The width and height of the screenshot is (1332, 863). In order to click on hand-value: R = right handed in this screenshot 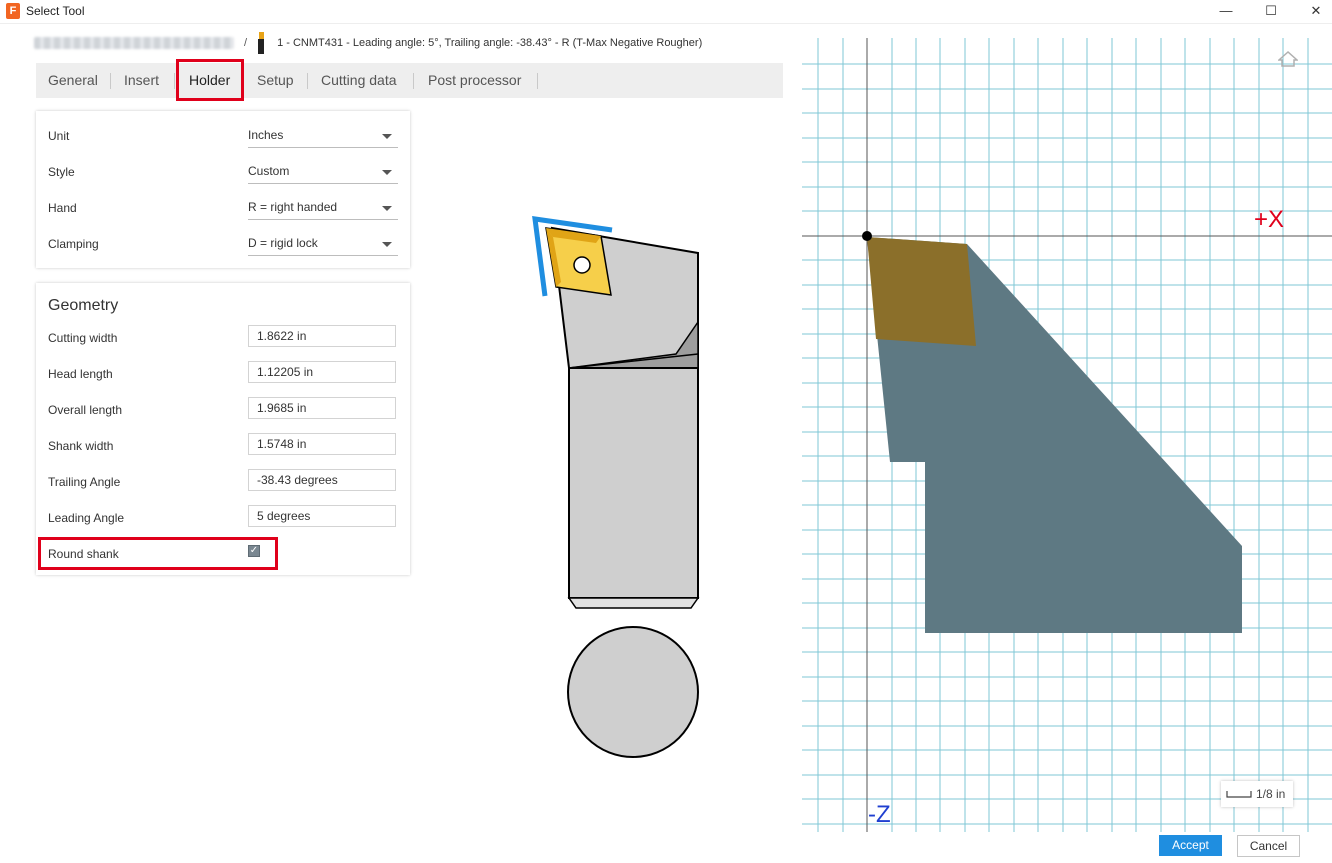, I will do `click(293, 207)`.